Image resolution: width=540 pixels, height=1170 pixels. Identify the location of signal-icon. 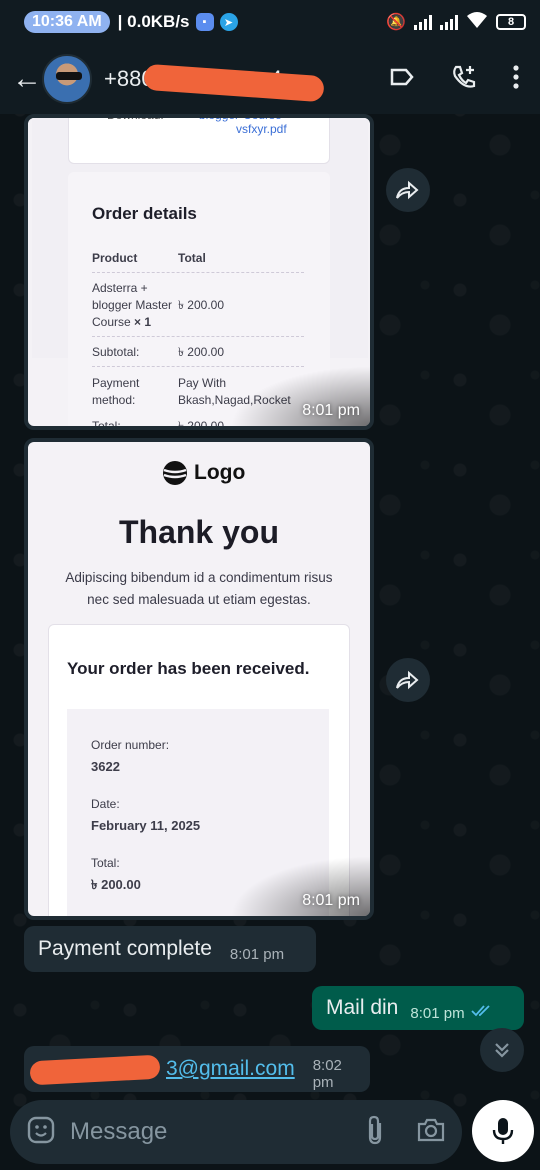
(423, 22).